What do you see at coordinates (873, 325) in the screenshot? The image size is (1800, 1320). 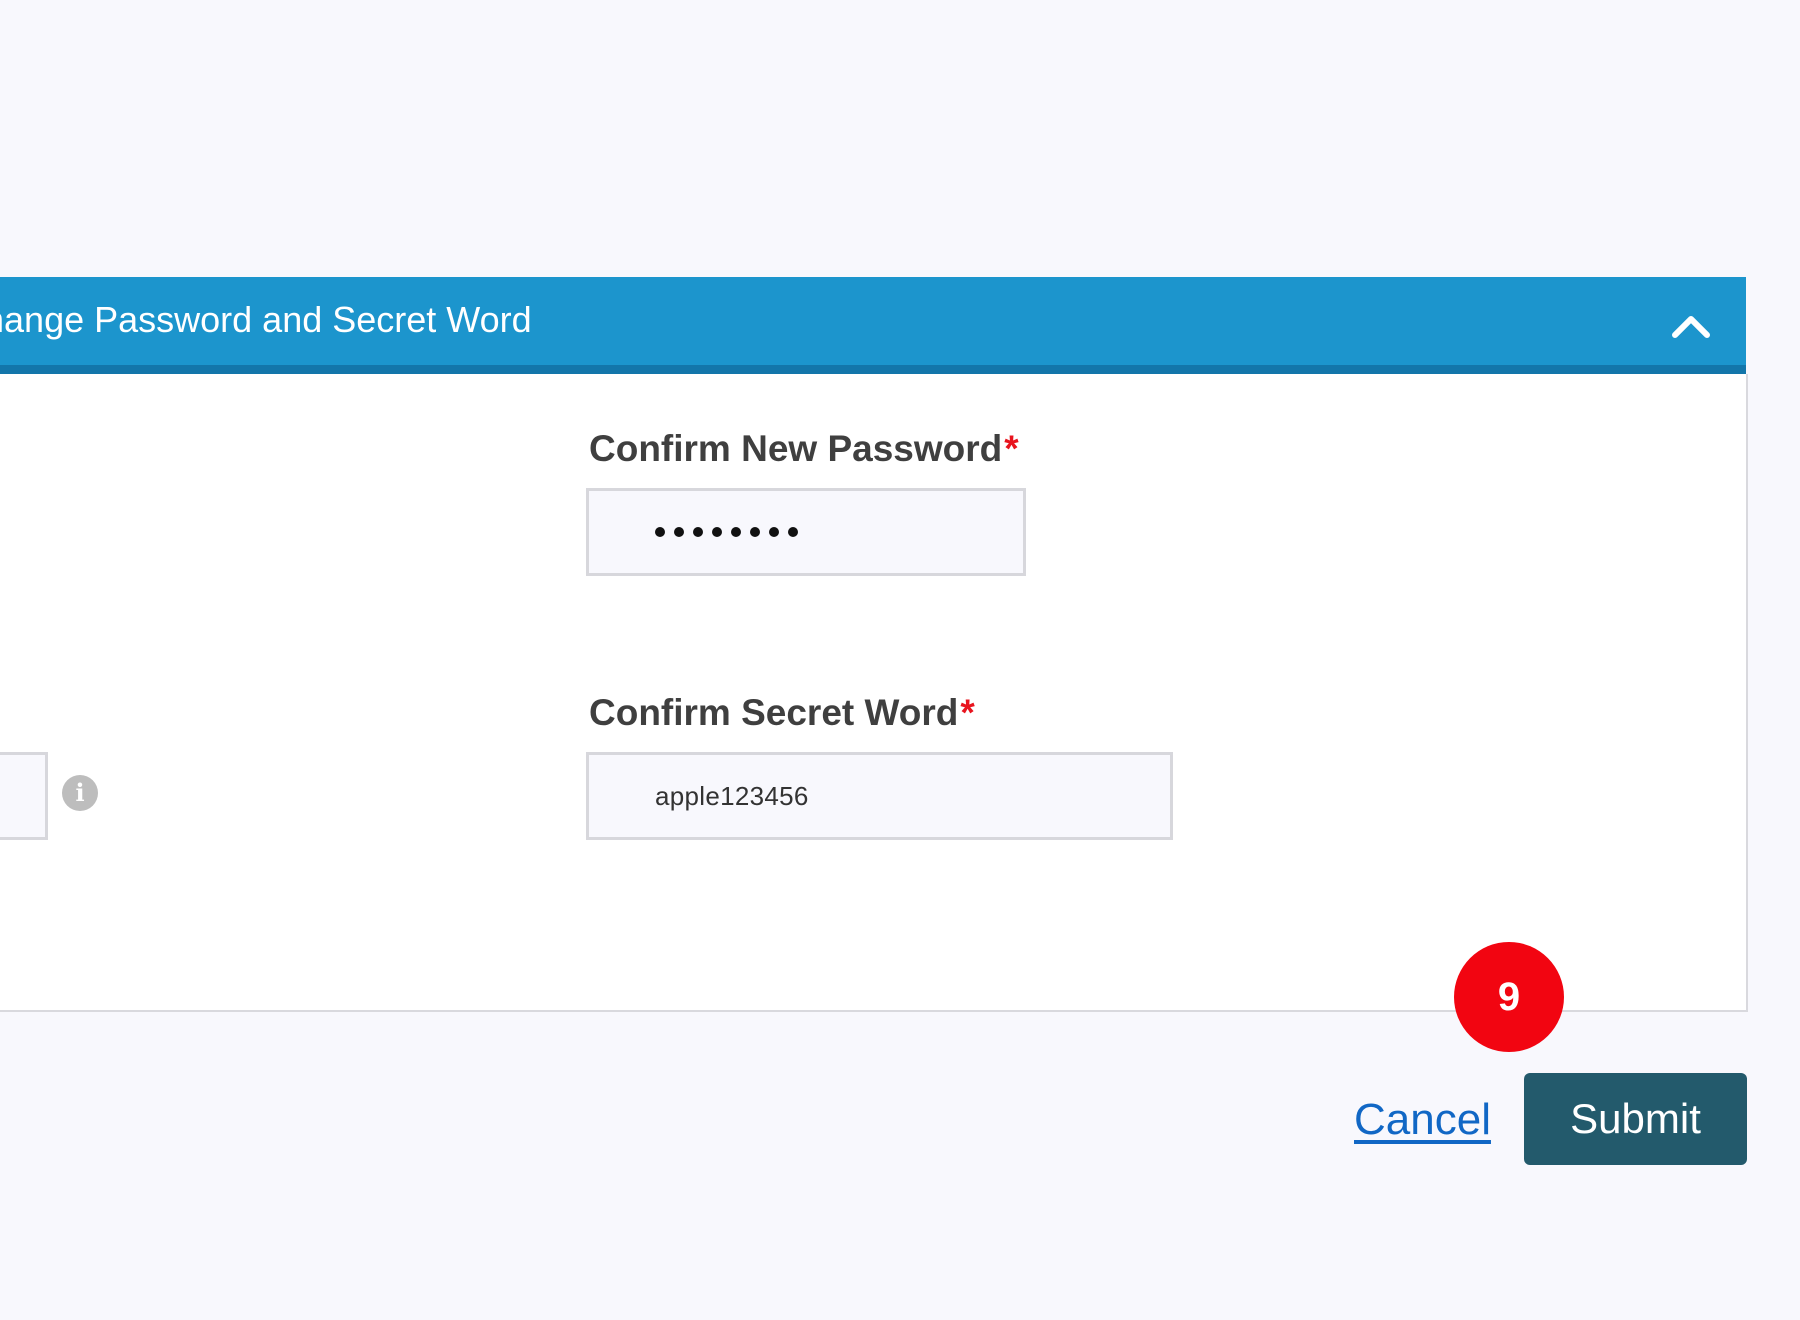 I see `panel-header: Change Password and Secret Word` at bounding box center [873, 325].